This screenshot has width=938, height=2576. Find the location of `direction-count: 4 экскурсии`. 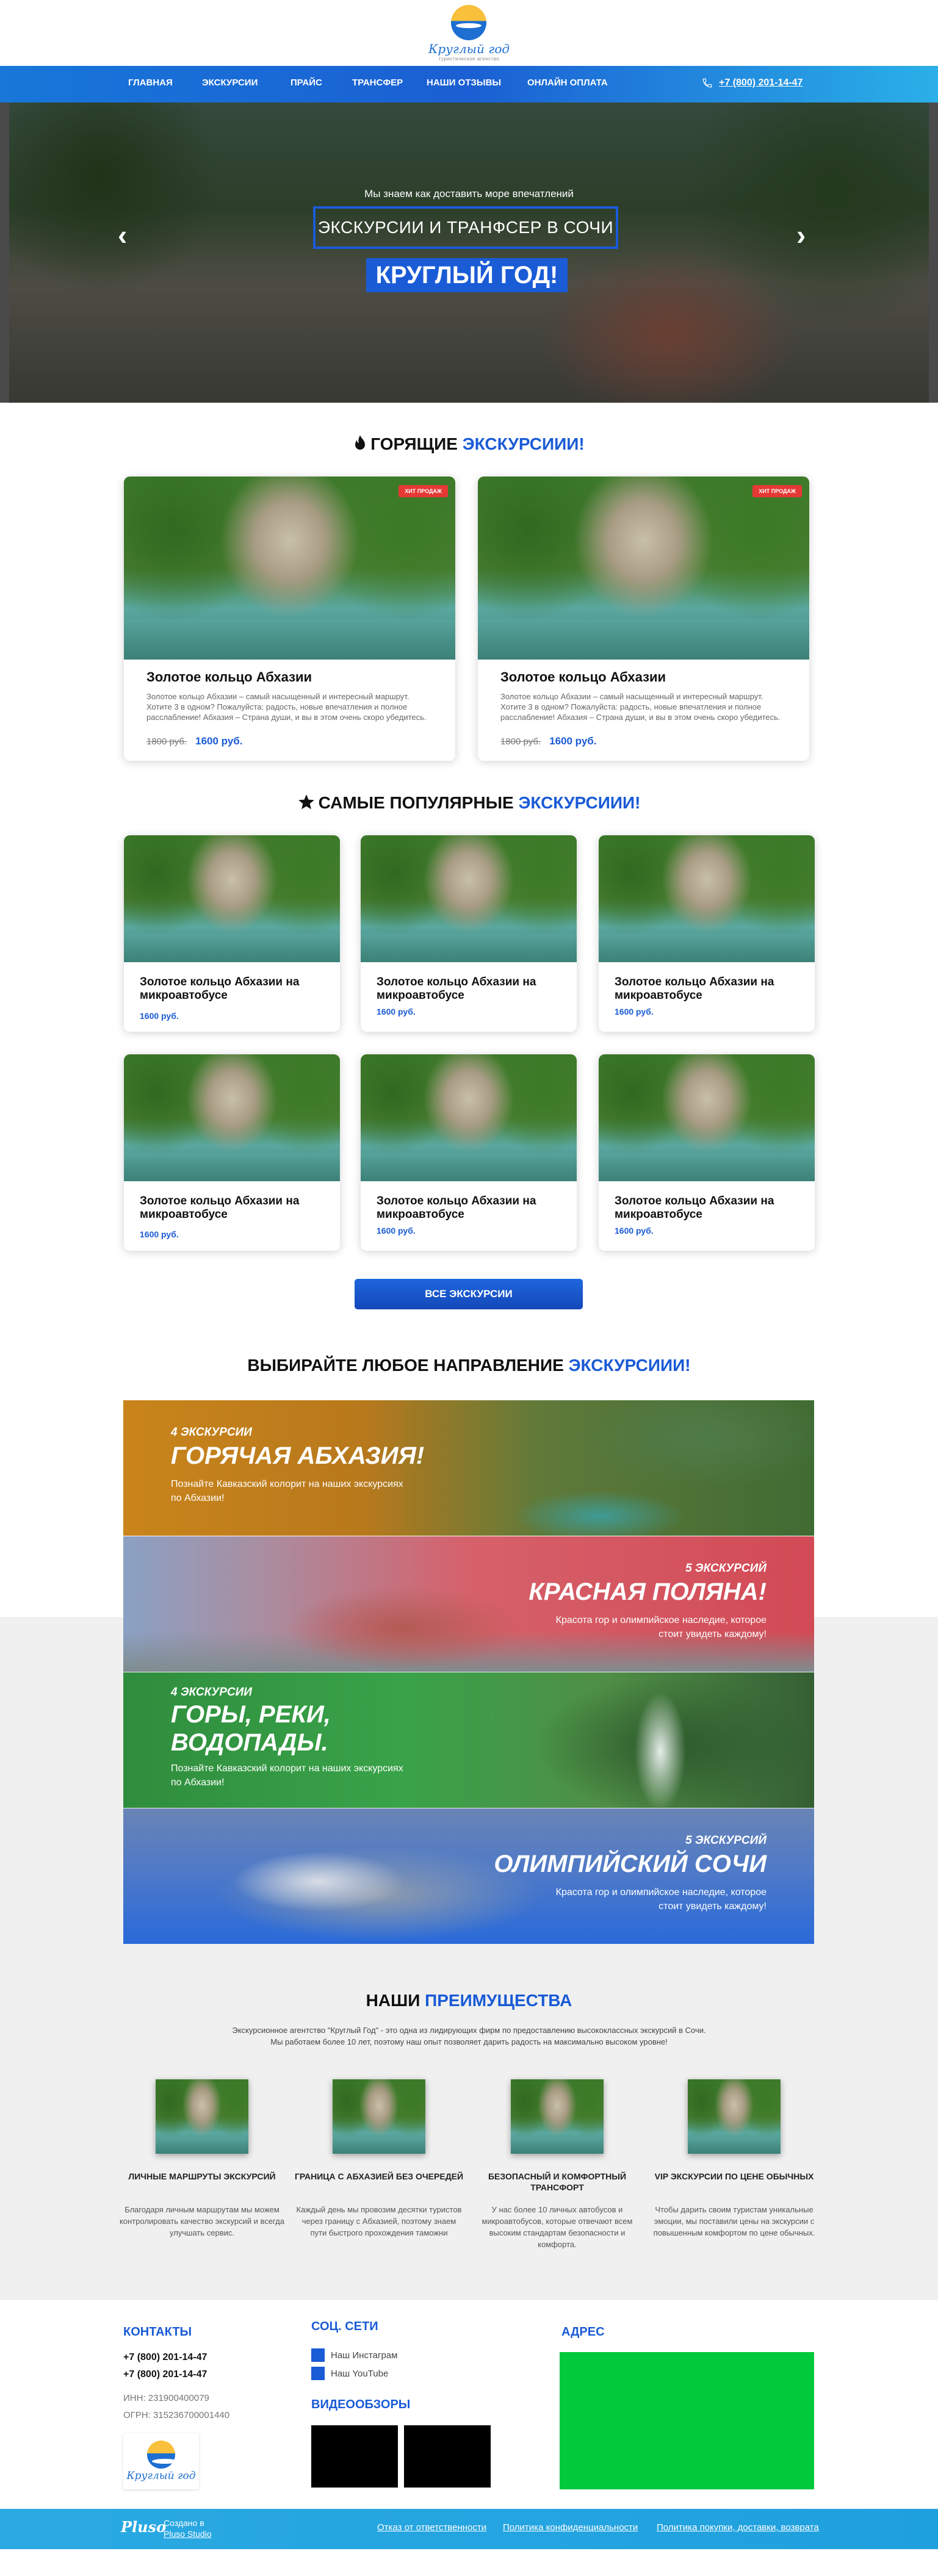

direction-count: 4 экскурсии is located at coordinates (211, 1432).